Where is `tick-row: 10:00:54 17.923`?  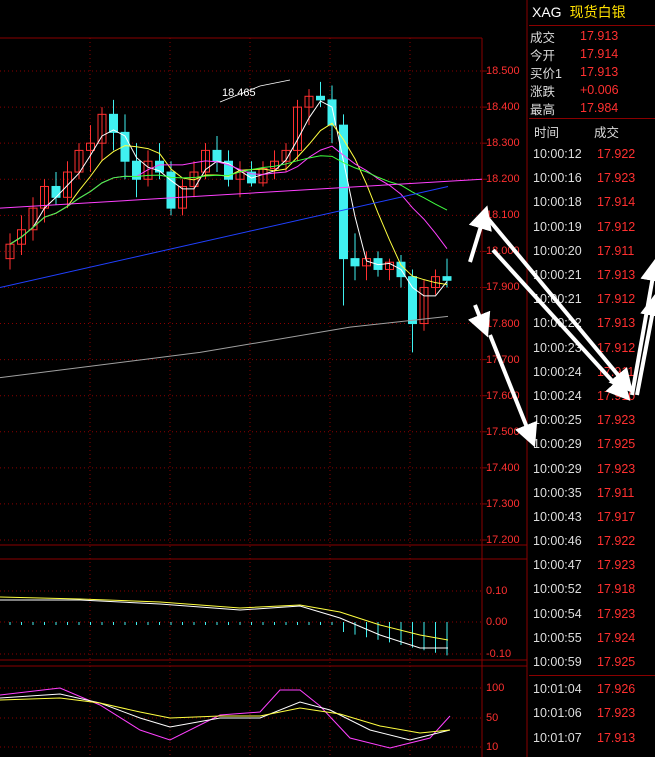 tick-row: 10:00:54 17.923 is located at coordinates (592, 614).